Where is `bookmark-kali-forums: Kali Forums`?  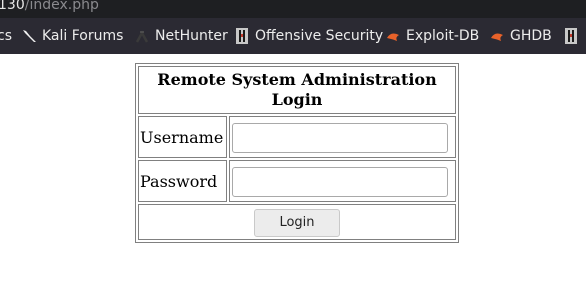 bookmark-kali-forums: Kali Forums is located at coordinates (72, 36).